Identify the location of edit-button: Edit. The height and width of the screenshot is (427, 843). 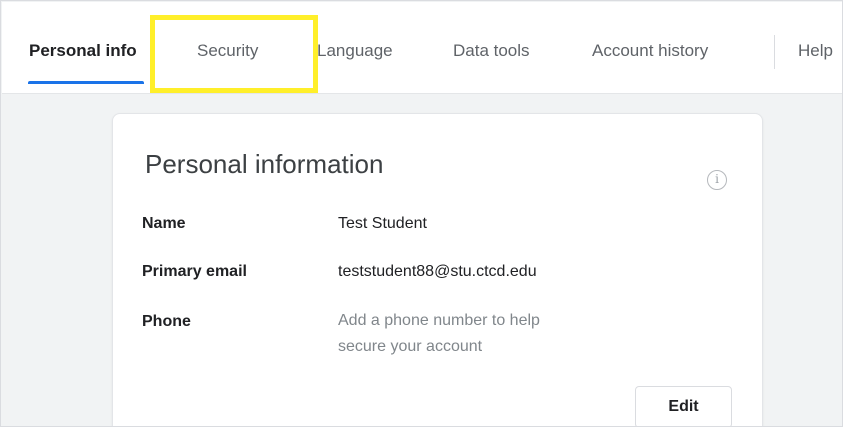
(683, 406).